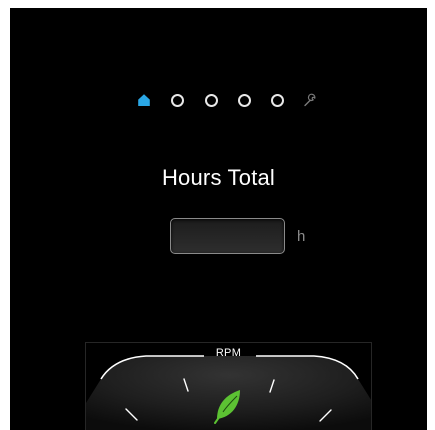 The width and height of the screenshot is (435, 430). I want to click on rpm-gauge: RPM, so click(228, 386).